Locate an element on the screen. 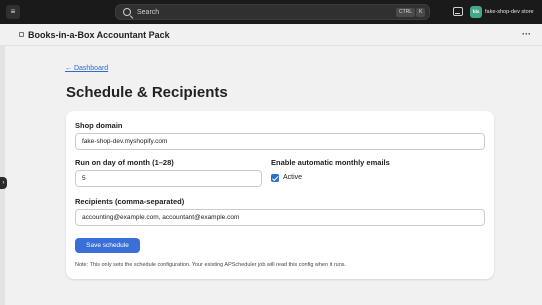 This screenshot has height=305, width=542. sidebar-toggle-icon: ‹ is located at coordinates (3, 183).